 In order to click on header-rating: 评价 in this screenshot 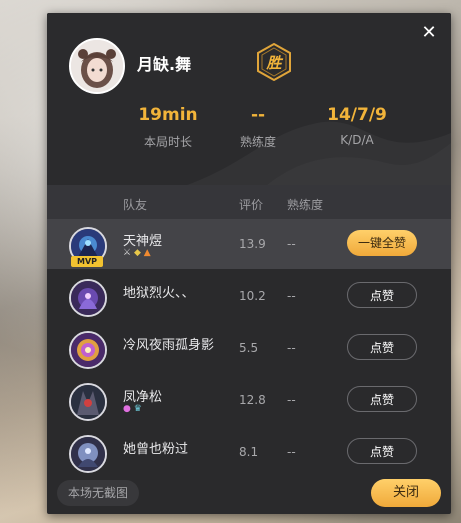, I will do `click(251, 205)`.